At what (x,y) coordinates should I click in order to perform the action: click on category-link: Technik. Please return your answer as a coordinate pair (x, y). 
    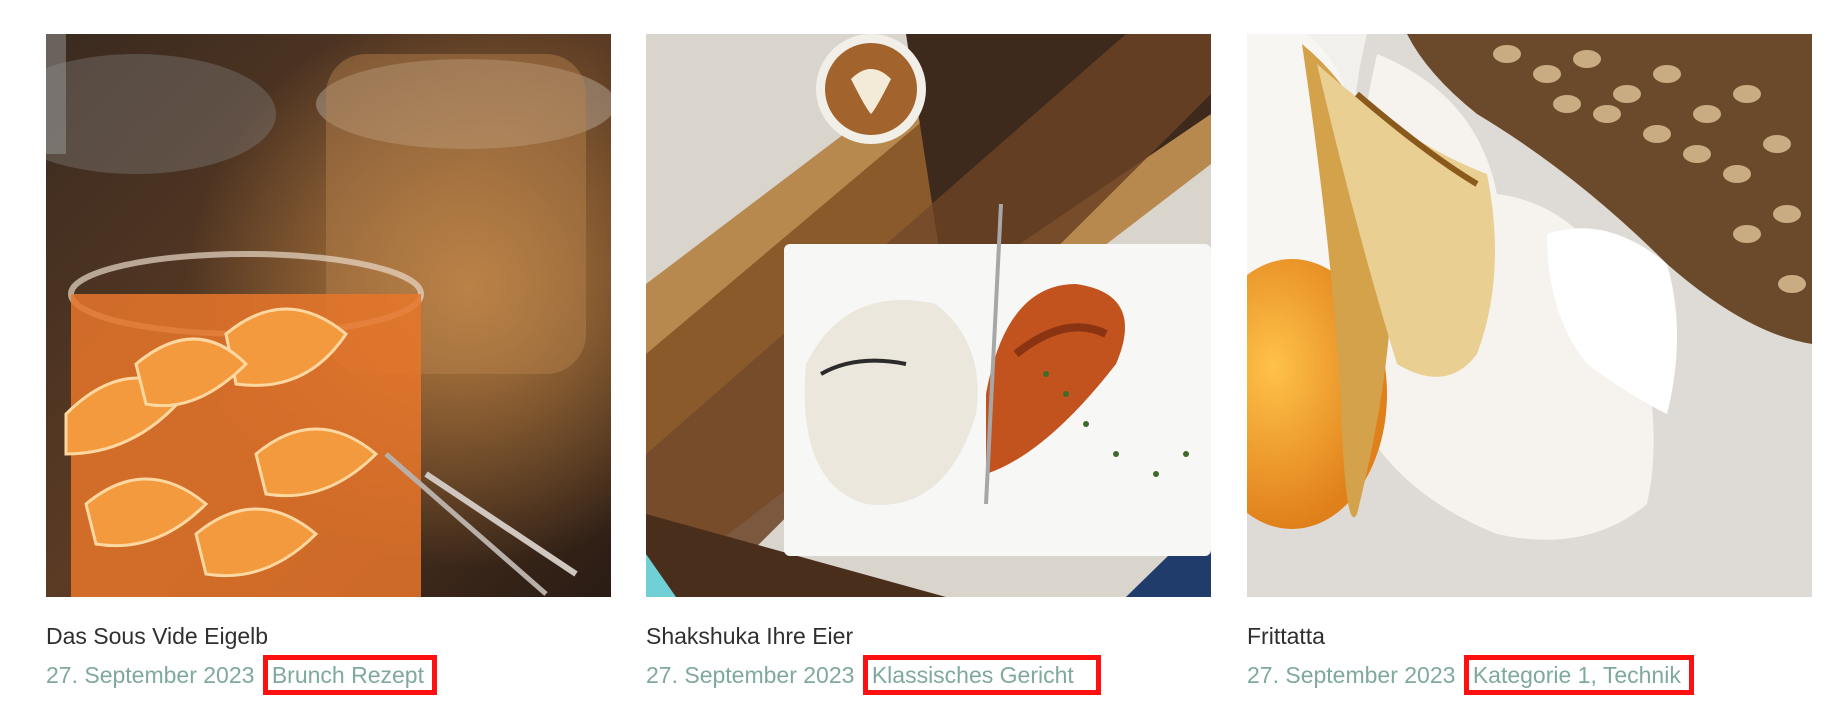
    Looking at the image, I should click on (1642, 675).